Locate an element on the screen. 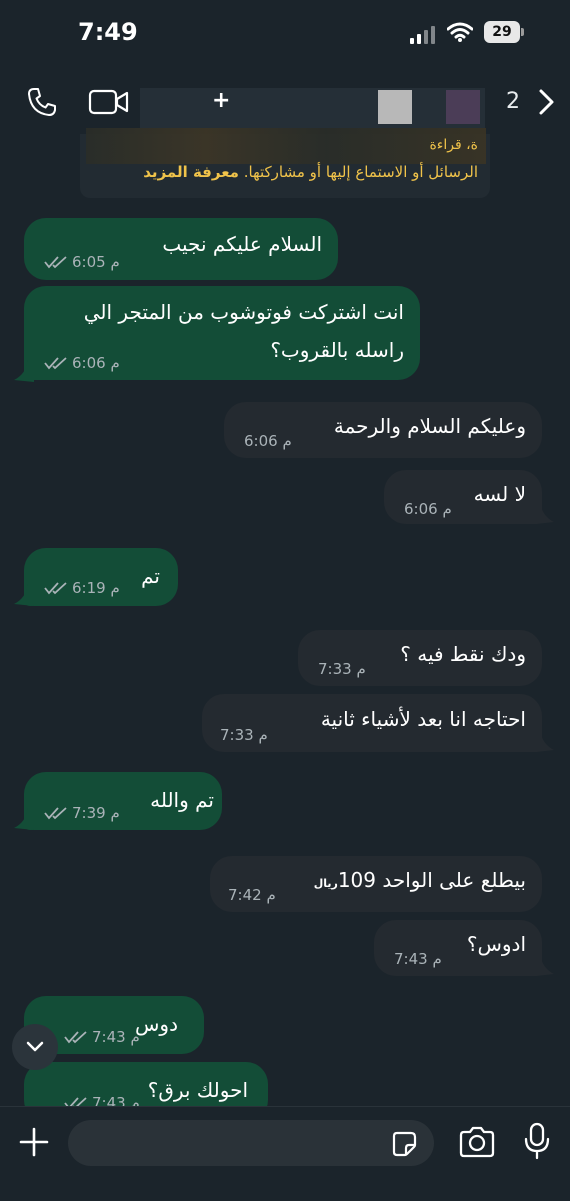  add-icon: + is located at coordinates (221, 100).